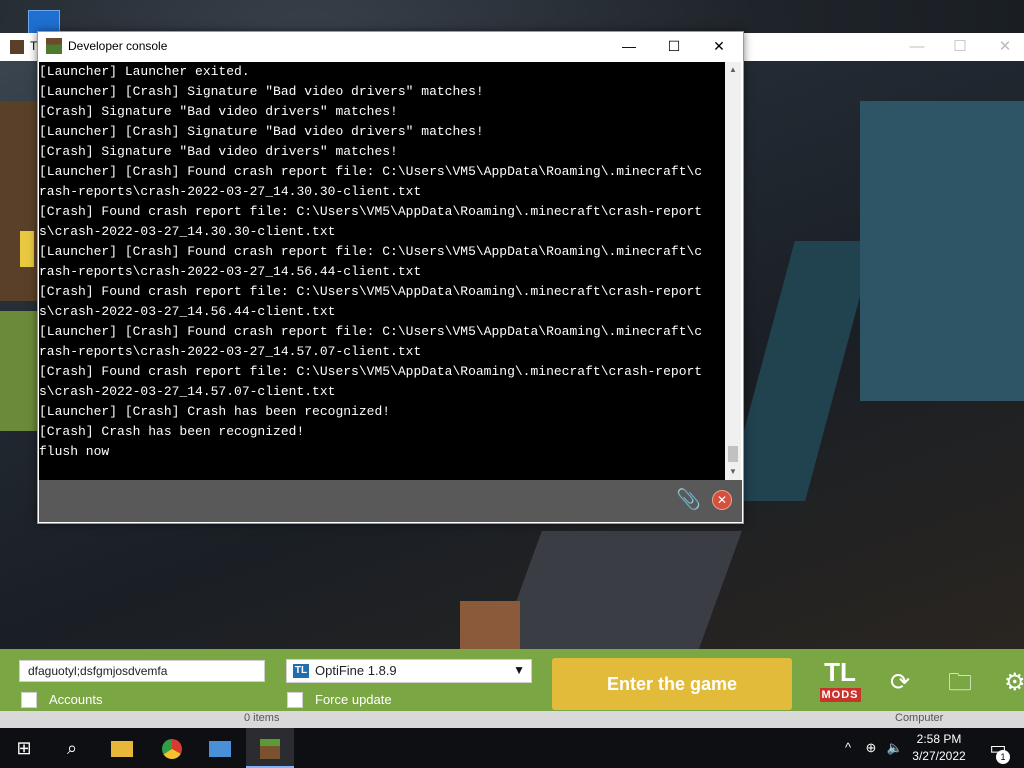  What do you see at coordinates (939, 748) in the screenshot?
I see `system-clock: 2:58 PM 3/27/2022` at bounding box center [939, 748].